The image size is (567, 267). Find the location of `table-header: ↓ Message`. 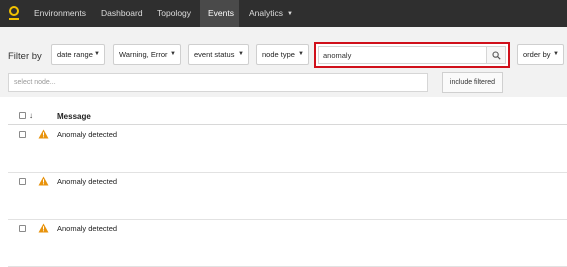

table-header: ↓ Message is located at coordinates (287, 116).